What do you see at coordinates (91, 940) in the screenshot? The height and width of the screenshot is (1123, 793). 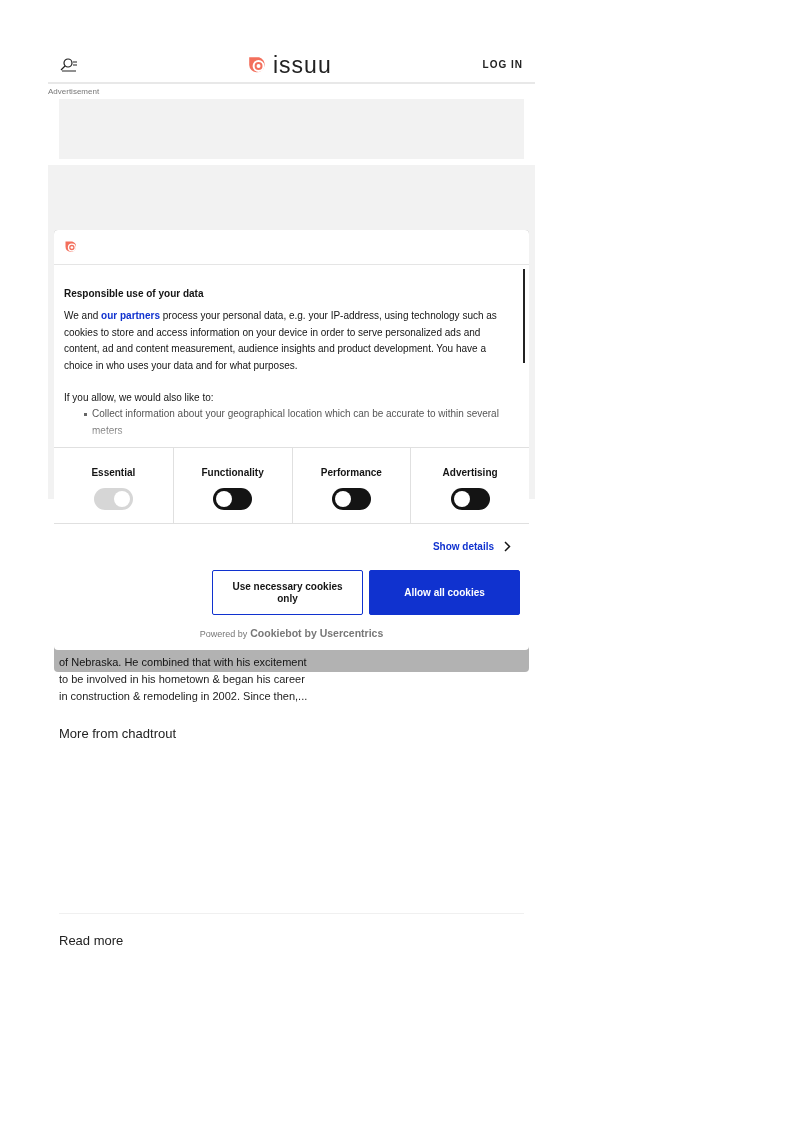 I see `read-more-heading: Read more` at bounding box center [91, 940].